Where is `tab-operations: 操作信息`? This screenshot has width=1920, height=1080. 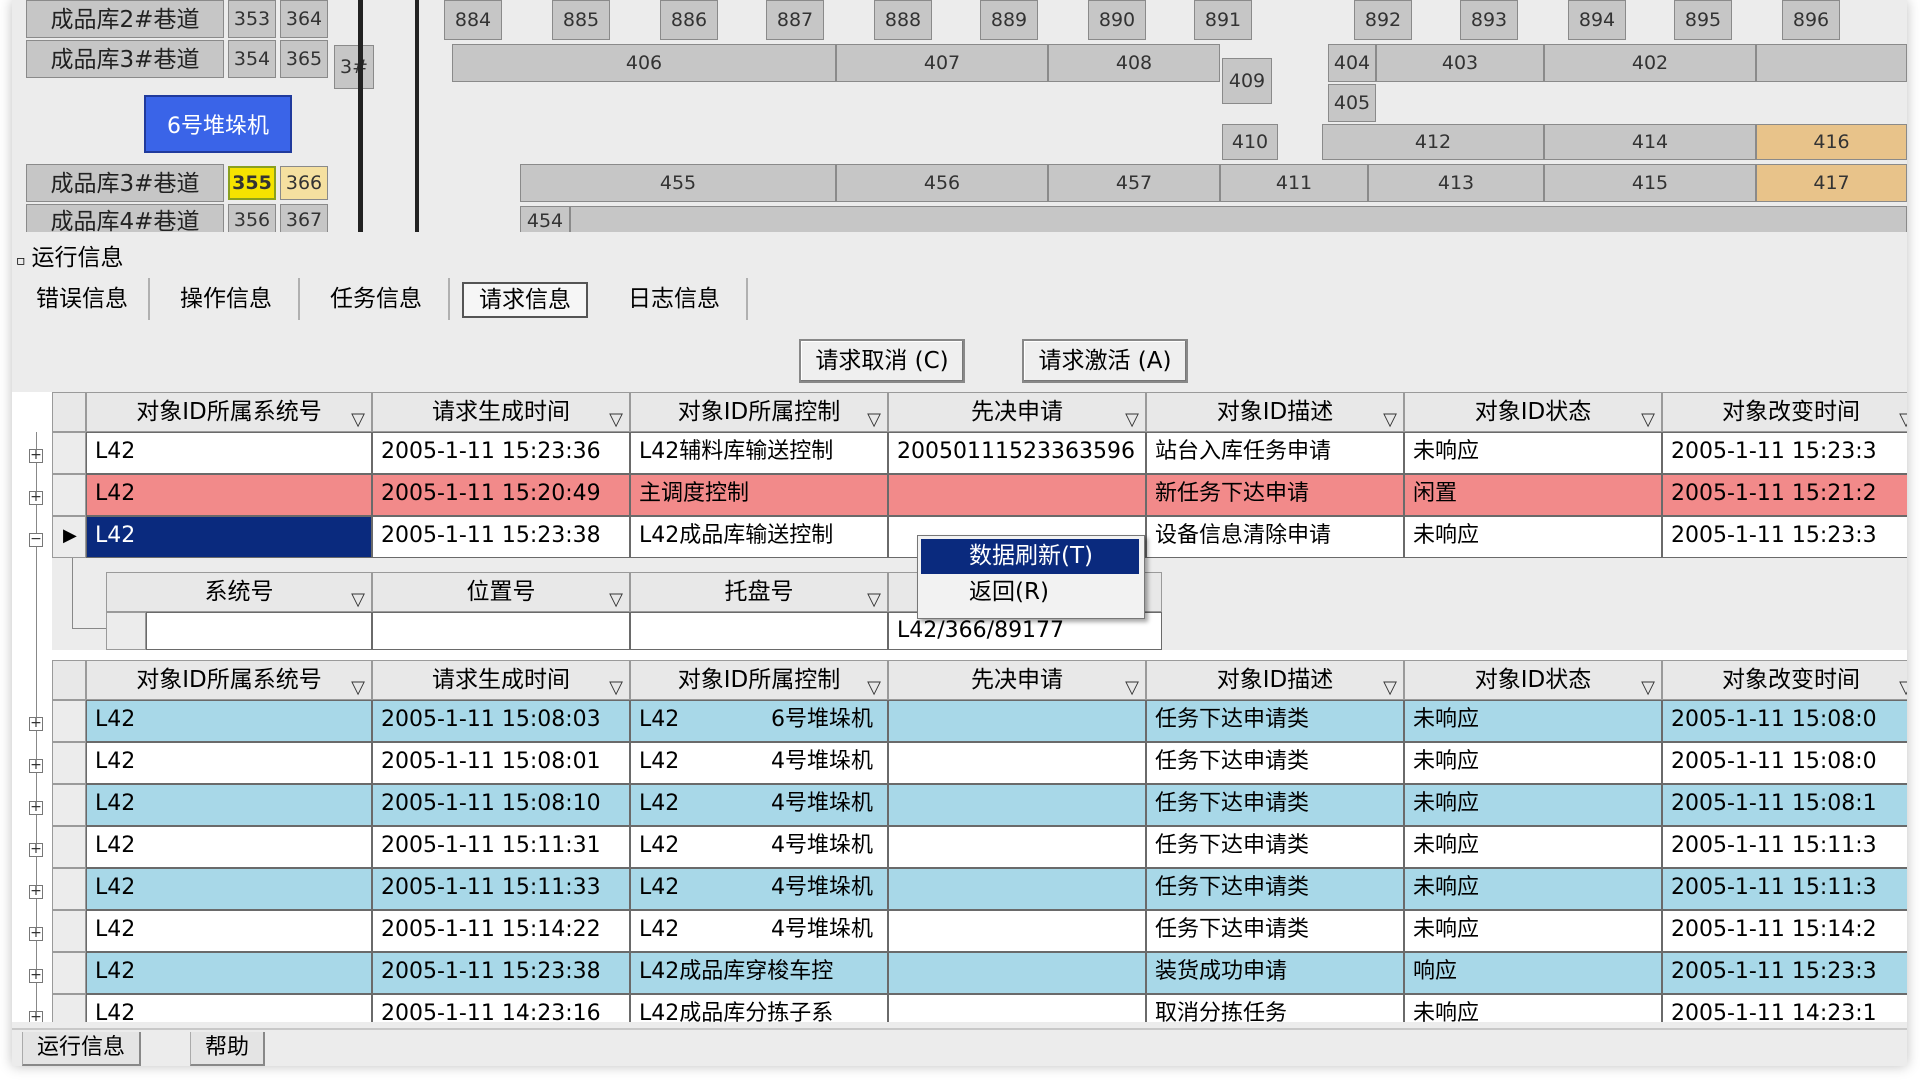 tab-operations: 操作信息 is located at coordinates (227, 299).